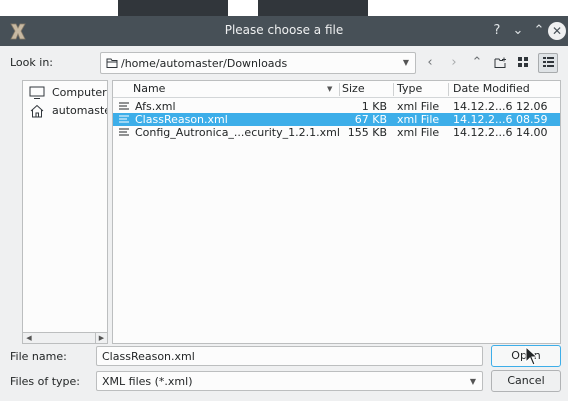 This screenshot has height=401, width=568. Describe the element at coordinates (548, 63) in the screenshot. I see `detail-view-icon` at that location.